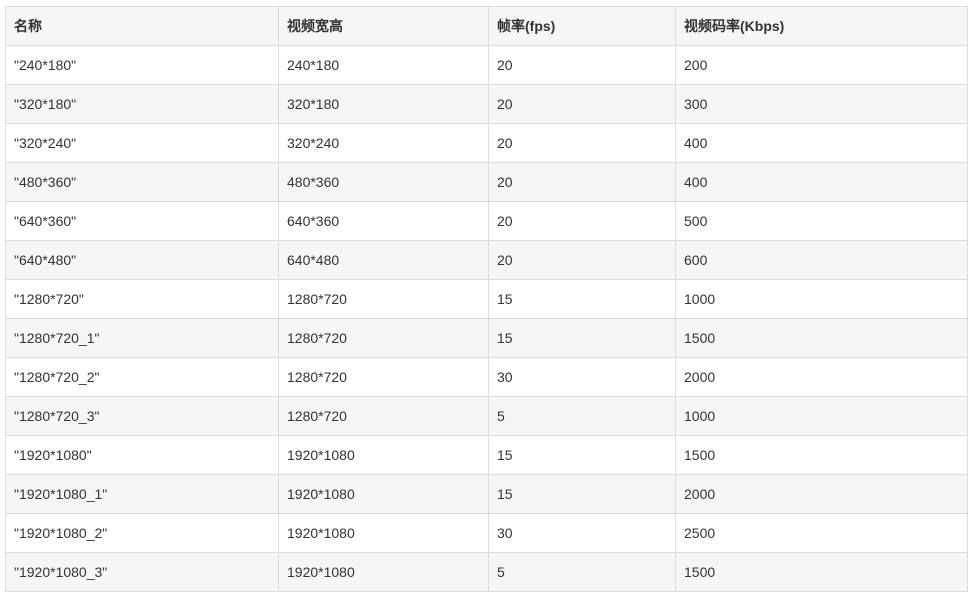 The height and width of the screenshot is (601, 973). I want to click on table-row: "1920*1080_2" 1920*1080 30 2500, so click(486, 533).